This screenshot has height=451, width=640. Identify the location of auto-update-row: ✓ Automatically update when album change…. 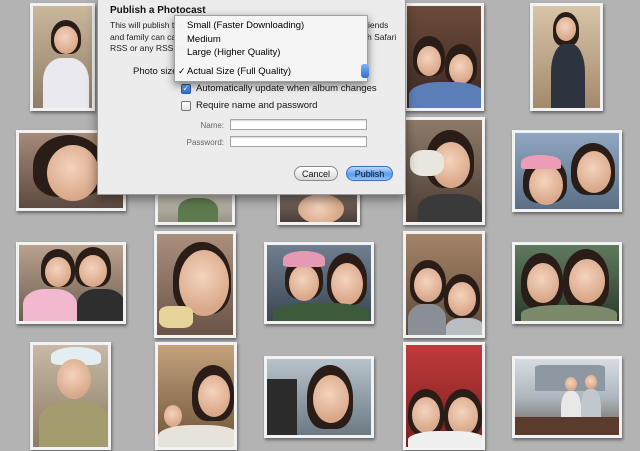
(279, 88).